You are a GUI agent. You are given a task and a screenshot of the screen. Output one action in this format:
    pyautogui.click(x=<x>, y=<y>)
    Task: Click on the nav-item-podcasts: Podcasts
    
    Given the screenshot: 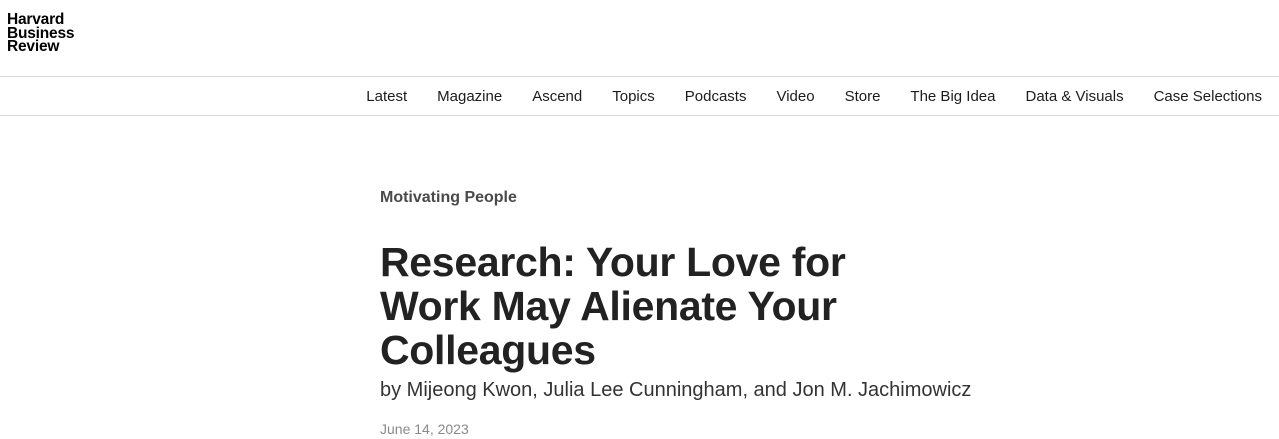 What is the action you would take?
    pyautogui.click(x=716, y=96)
    